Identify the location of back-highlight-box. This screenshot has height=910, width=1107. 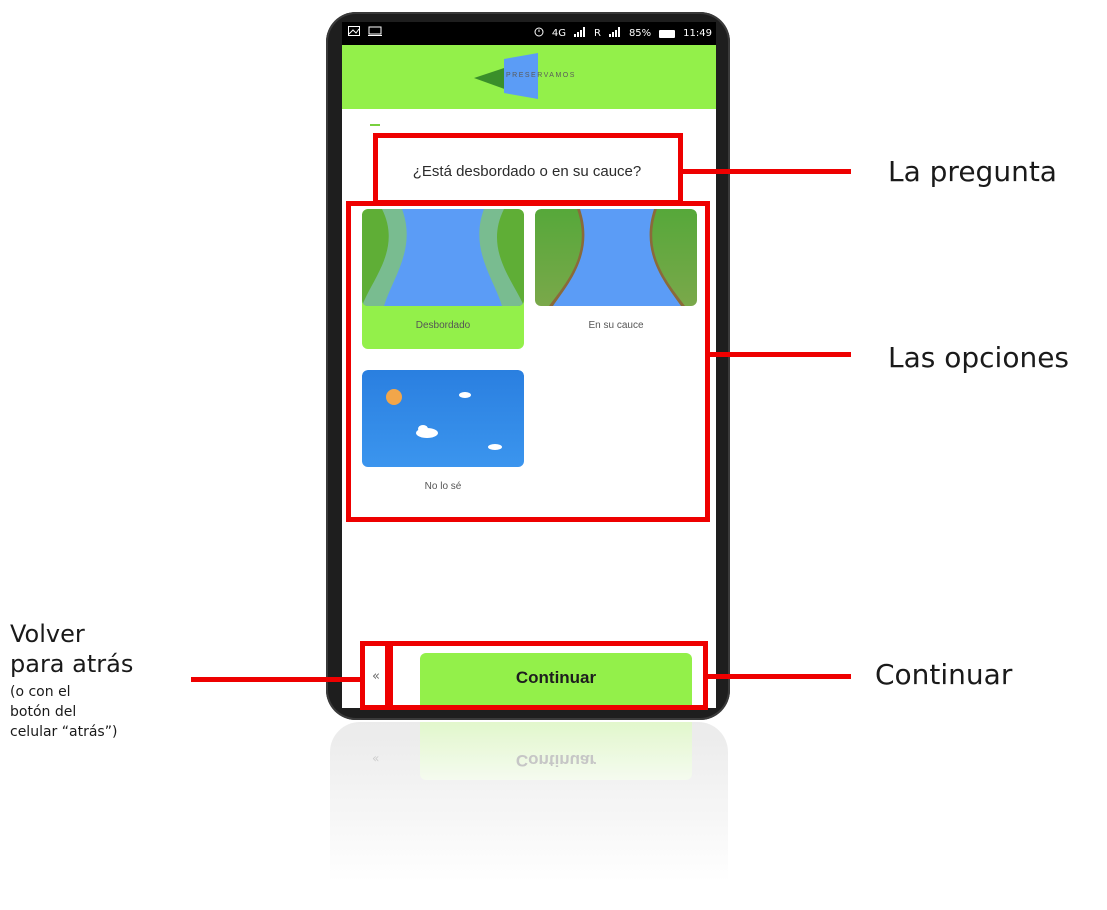
(375, 675).